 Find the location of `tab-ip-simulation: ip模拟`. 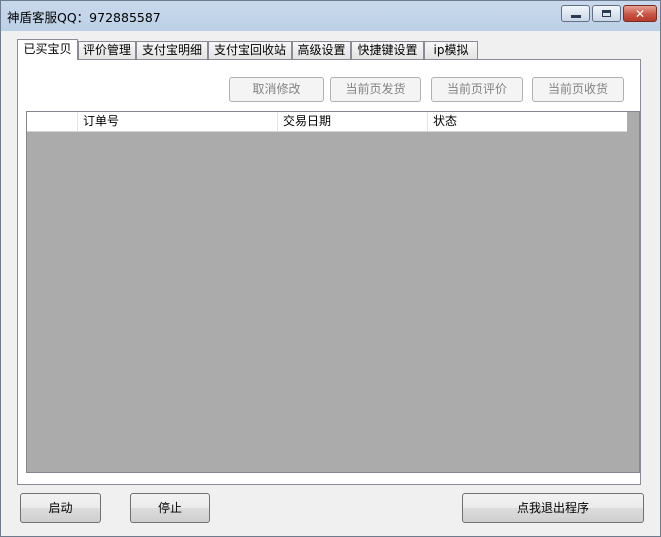

tab-ip-simulation: ip模拟 is located at coordinates (451, 50).